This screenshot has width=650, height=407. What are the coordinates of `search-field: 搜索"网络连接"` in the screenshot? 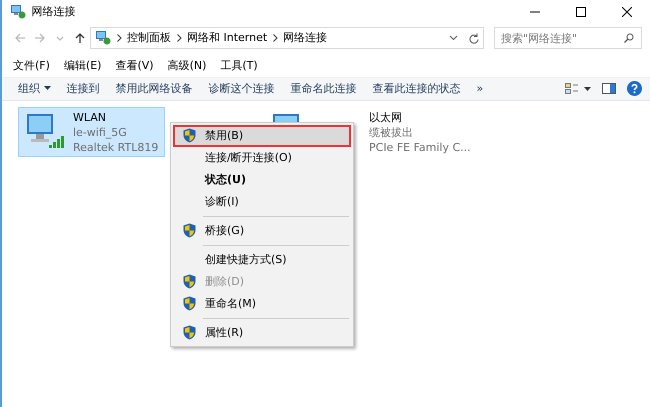 It's located at (568, 38).